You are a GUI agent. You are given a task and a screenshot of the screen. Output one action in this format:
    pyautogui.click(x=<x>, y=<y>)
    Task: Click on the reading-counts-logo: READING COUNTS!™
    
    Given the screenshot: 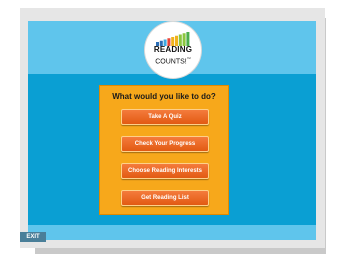 What is the action you would take?
    pyautogui.click(x=173, y=50)
    